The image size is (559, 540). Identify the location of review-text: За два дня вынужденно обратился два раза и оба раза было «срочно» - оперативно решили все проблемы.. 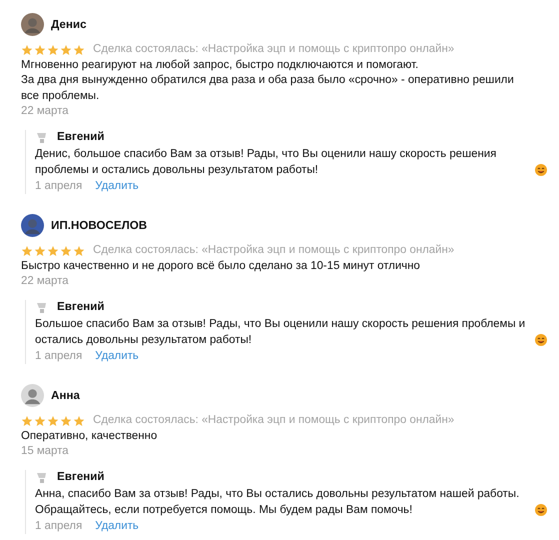
(268, 88).